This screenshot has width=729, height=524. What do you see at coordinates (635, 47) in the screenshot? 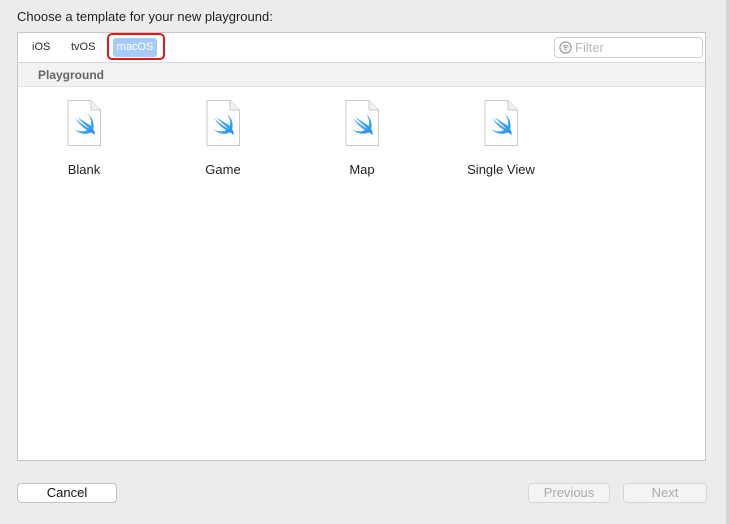
I see `filter-input` at bounding box center [635, 47].